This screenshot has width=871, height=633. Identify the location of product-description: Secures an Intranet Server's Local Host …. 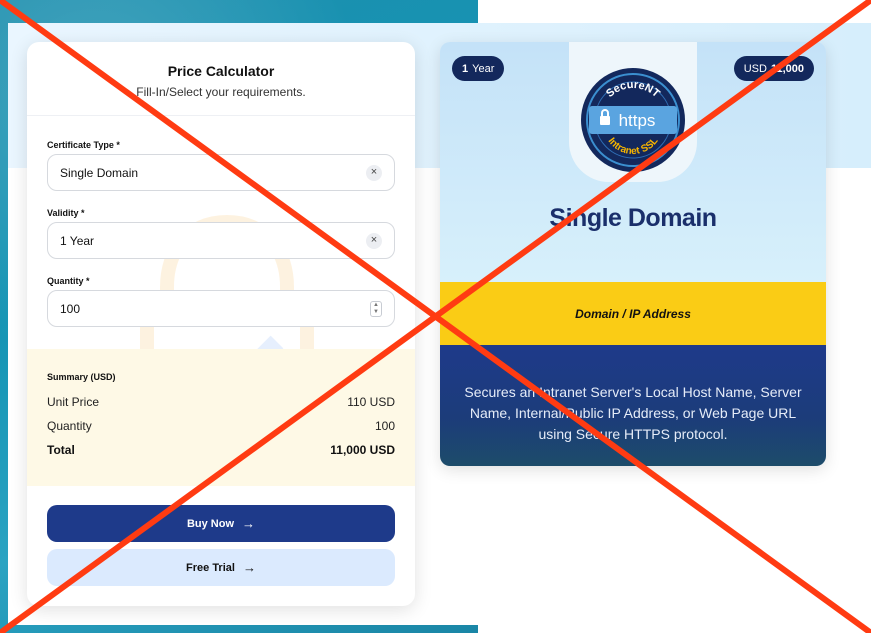
(633, 405).